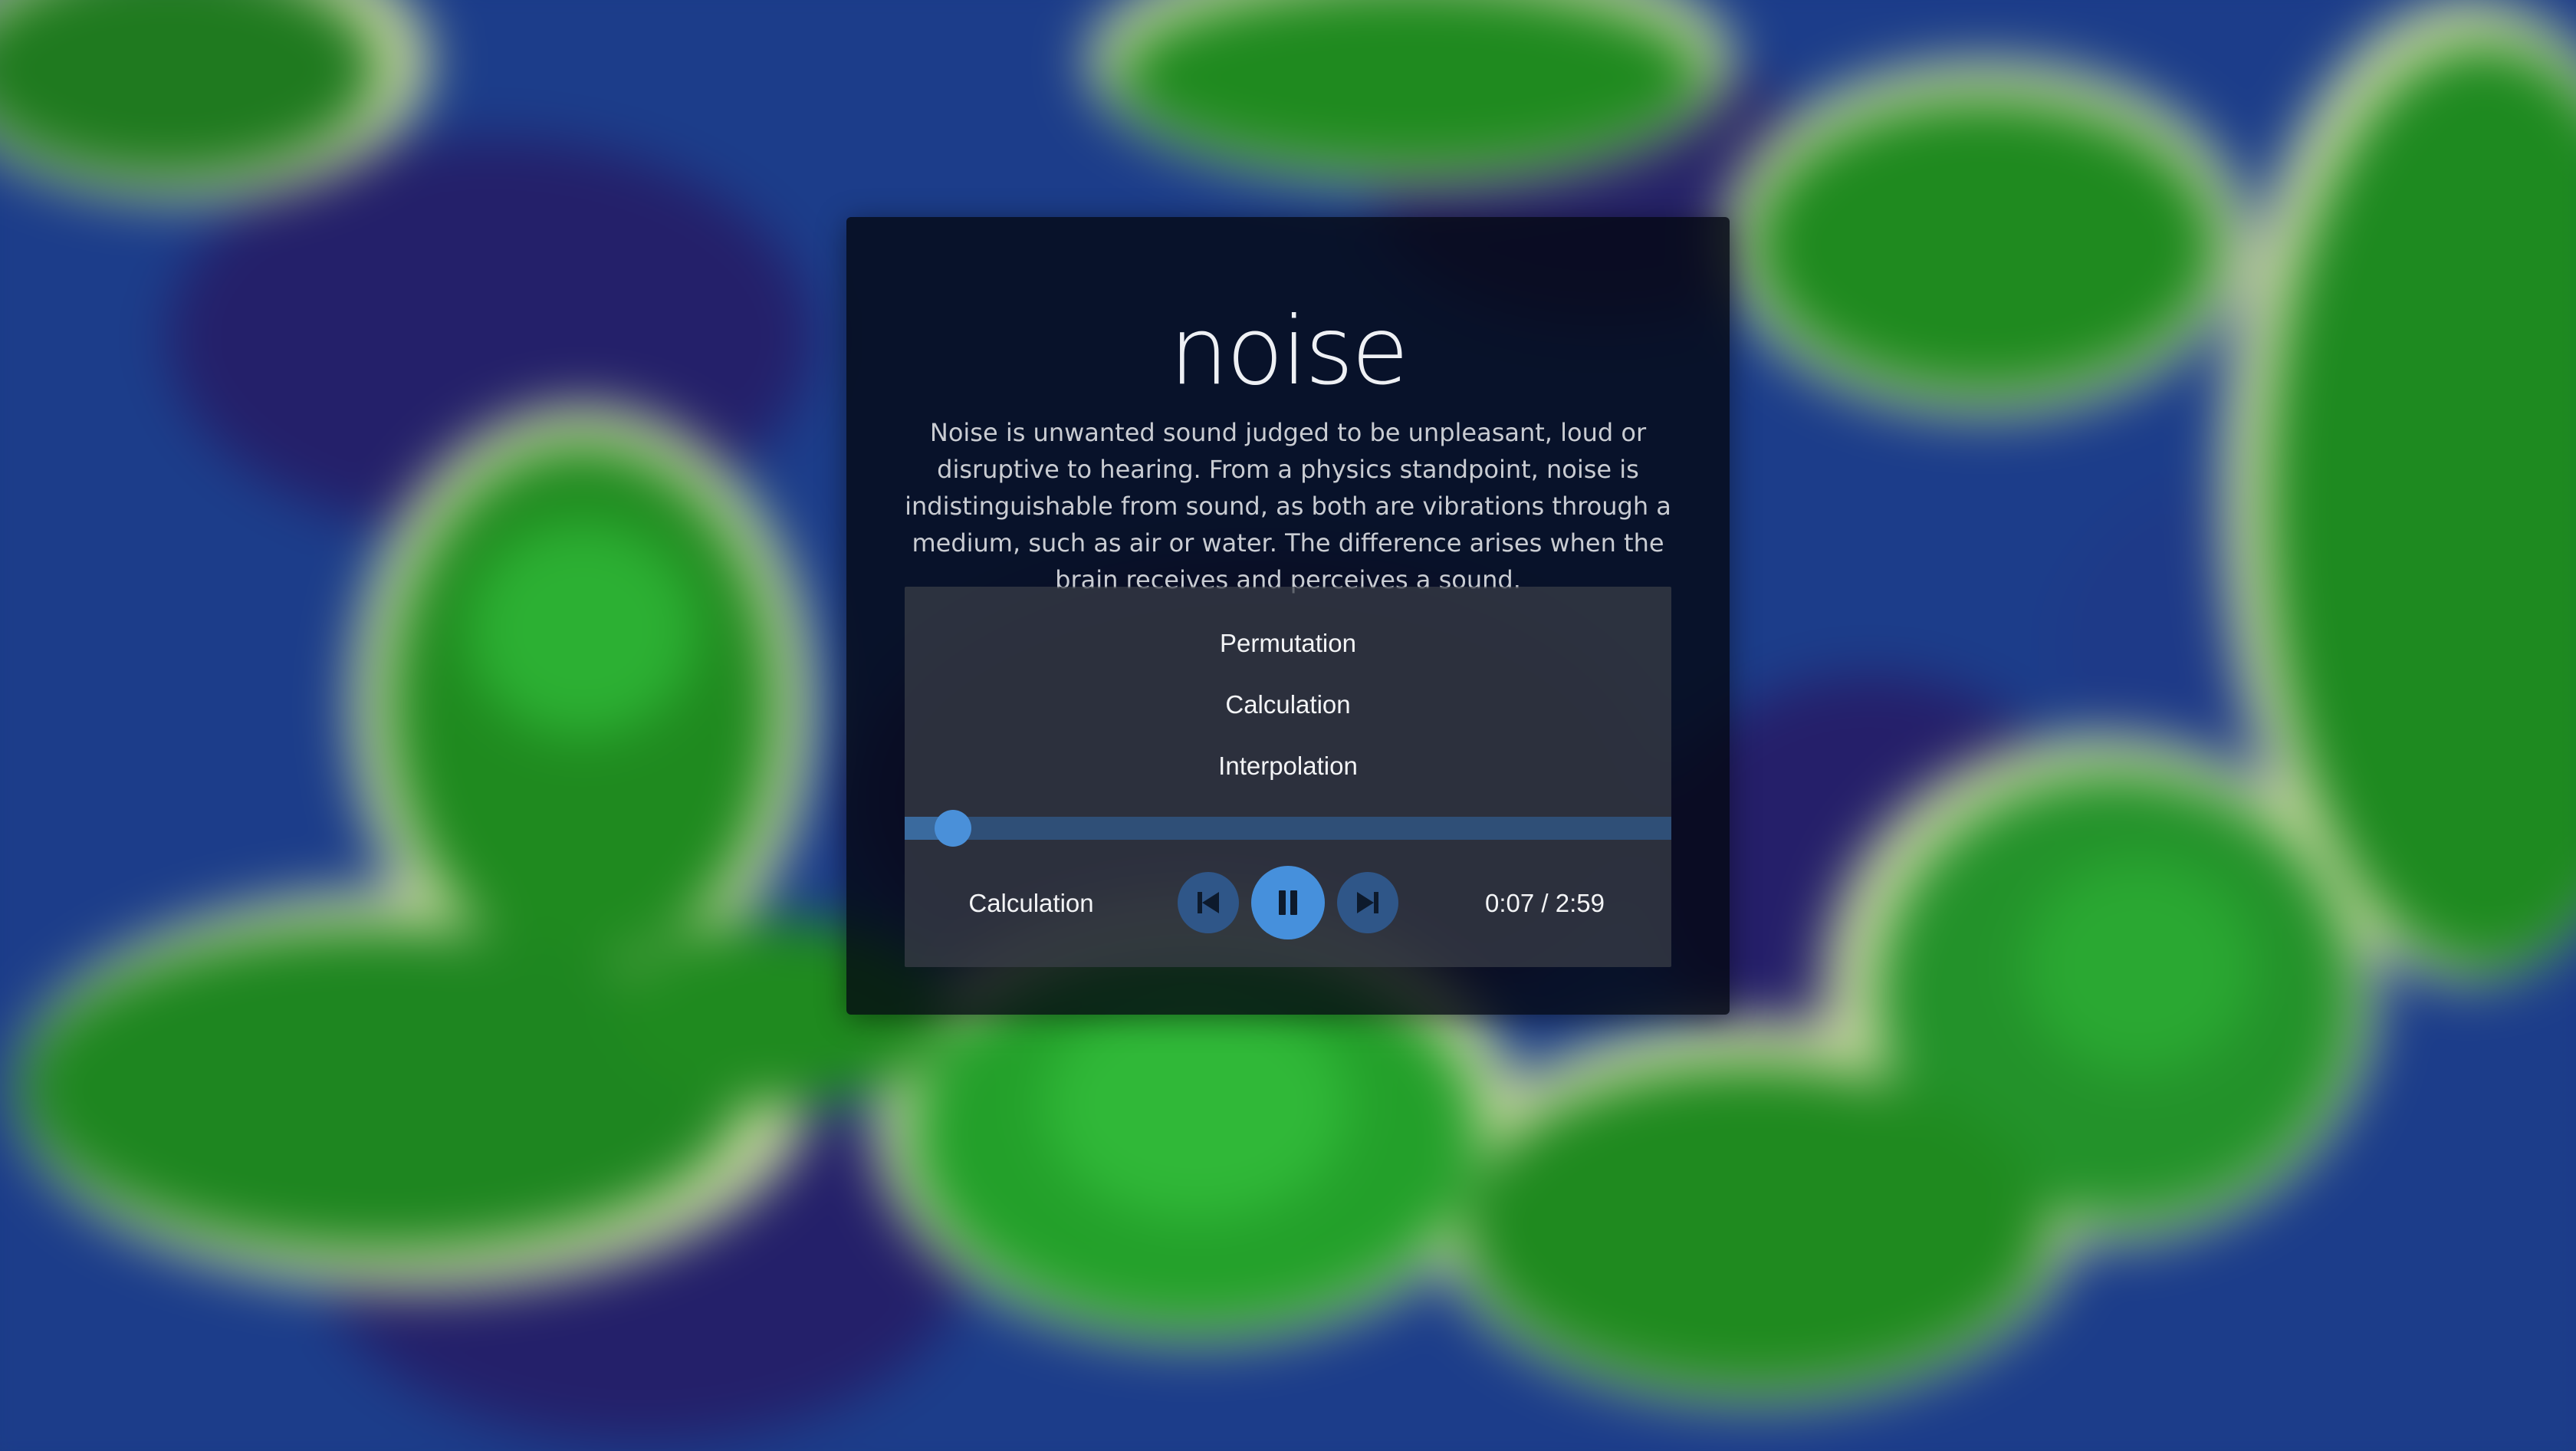  Describe the element at coordinates (1288, 351) in the screenshot. I see `page-title: noise` at that location.